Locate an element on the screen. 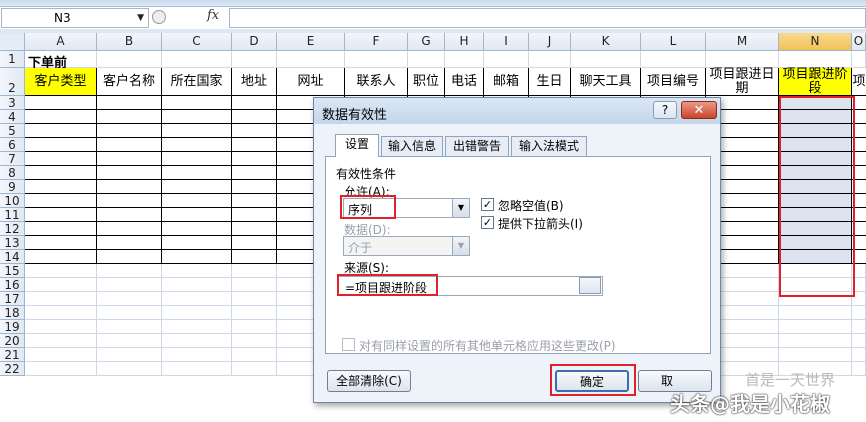  column-header-m: M is located at coordinates (742, 42).